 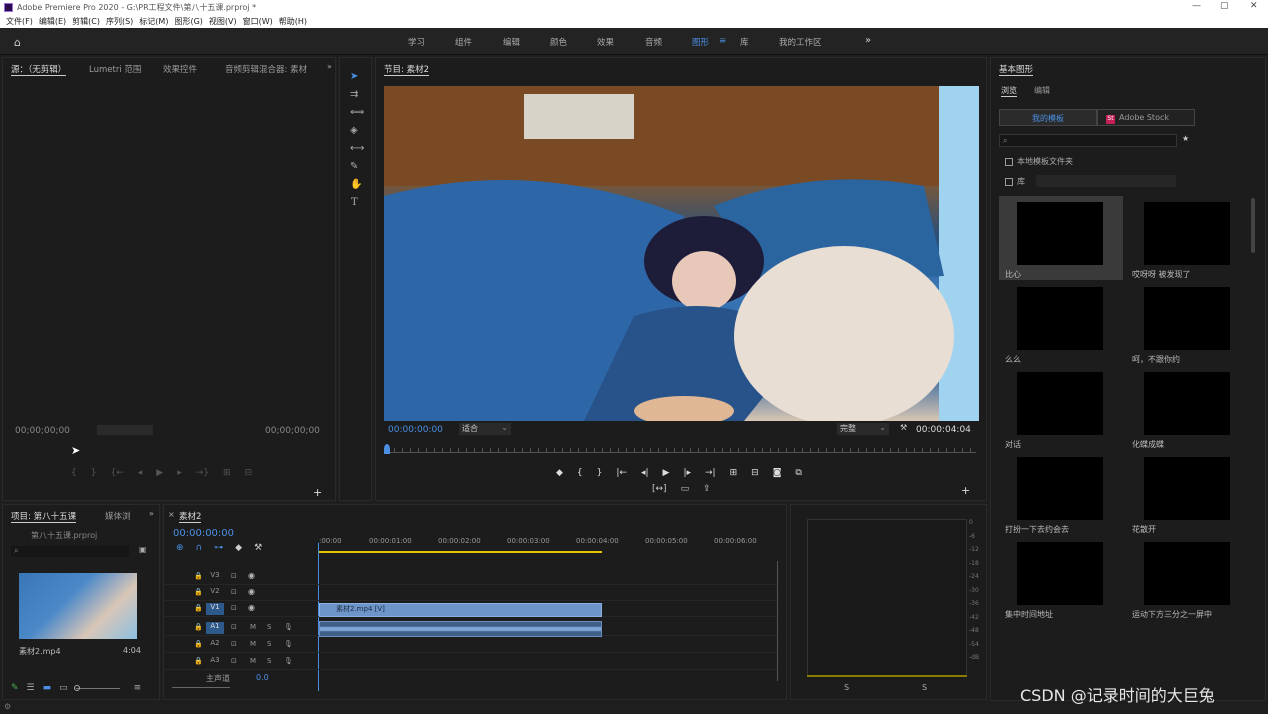 What do you see at coordinates (415, 430) in the screenshot?
I see `program-tc-in: 00:00:00:00` at bounding box center [415, 430].